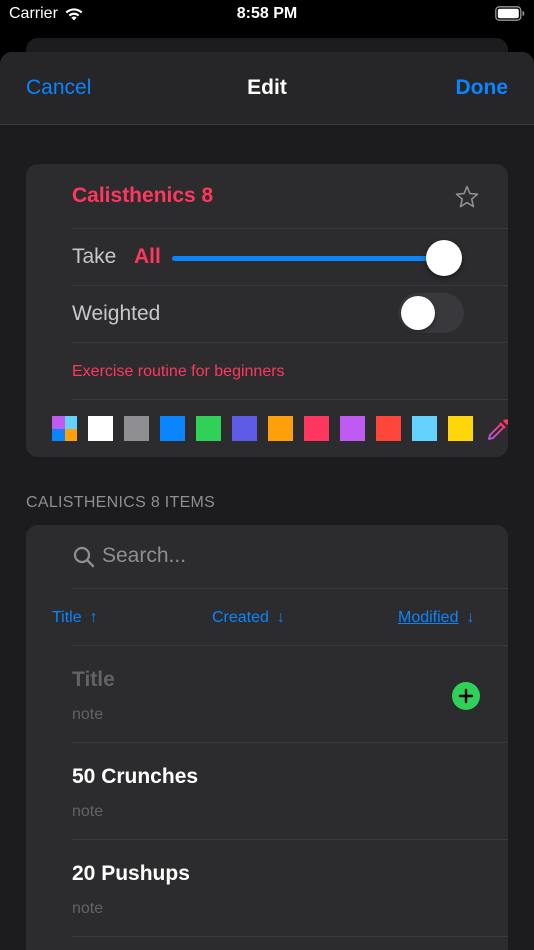  Describe the element at coordinates (307, 258) in the screenshot. I see `take-slider-track` at that location.